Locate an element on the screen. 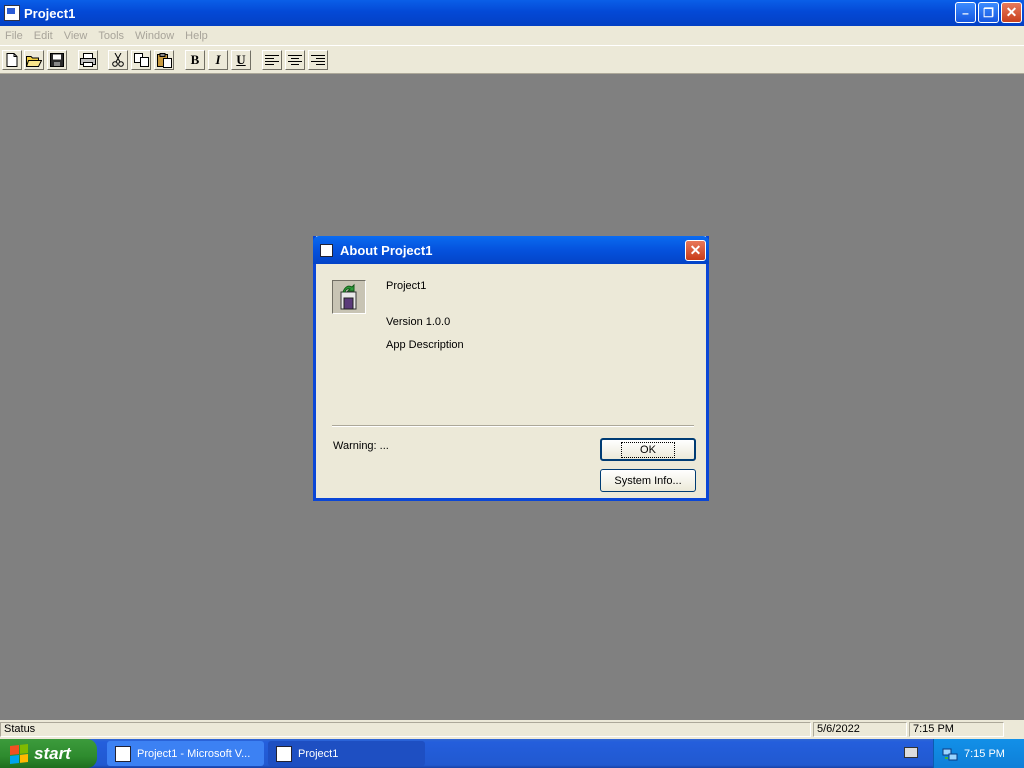 The image size is (1024, 768). print-icon is located at coordinates (88, 60).